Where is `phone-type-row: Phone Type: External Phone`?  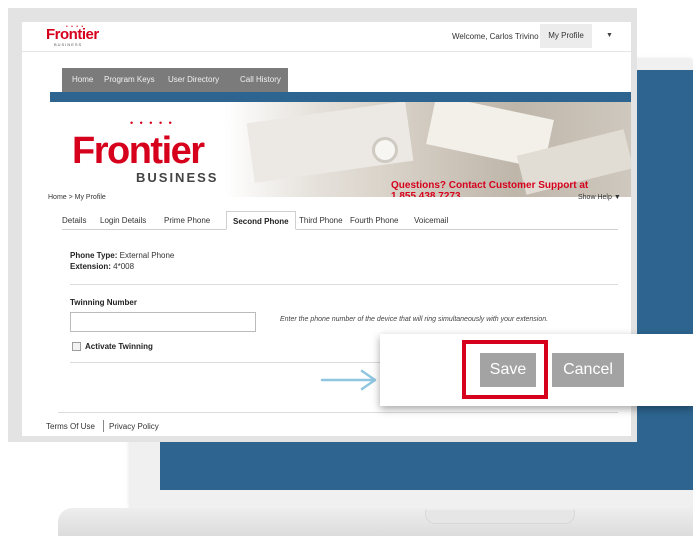 phone-type-row: Phone Type: External Phone is located at coordinates (122, 255).